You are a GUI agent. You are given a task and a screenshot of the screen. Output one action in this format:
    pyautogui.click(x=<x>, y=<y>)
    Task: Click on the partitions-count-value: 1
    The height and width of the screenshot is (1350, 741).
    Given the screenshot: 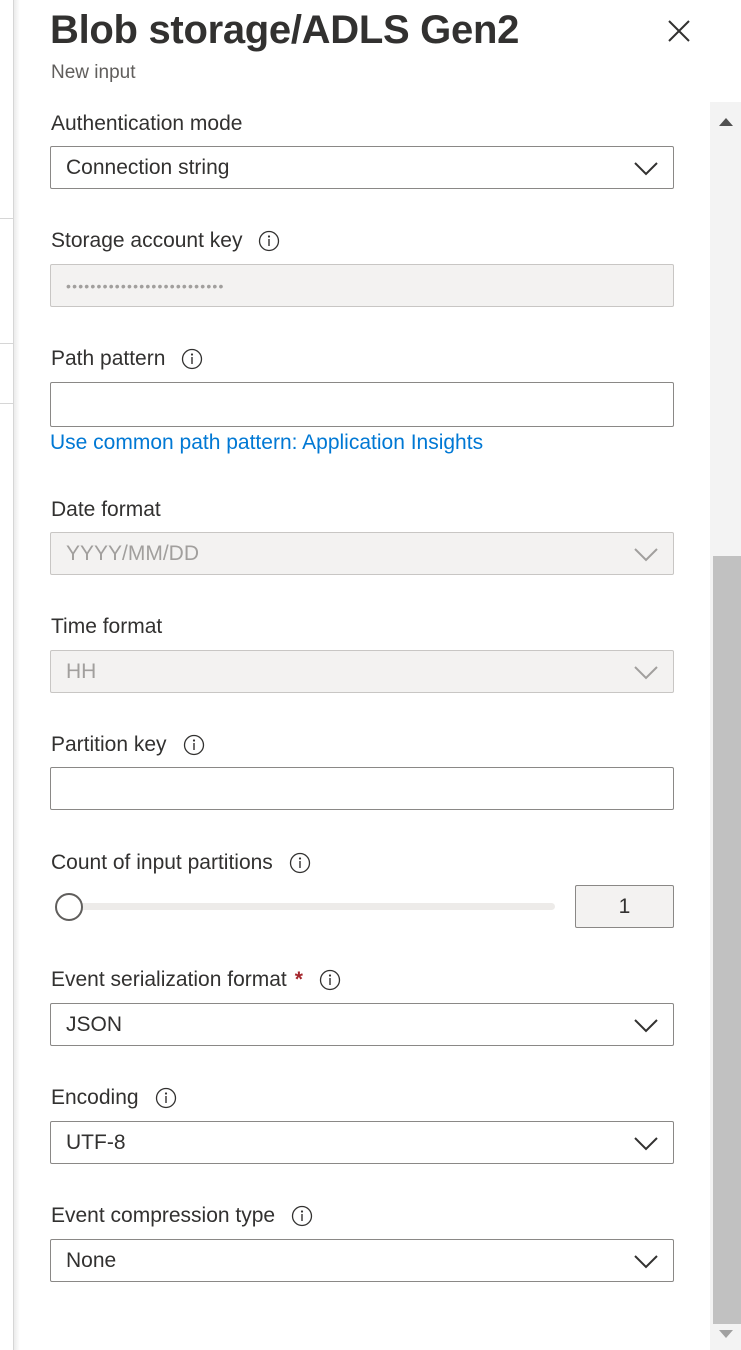 What is the action you would take?
    pyautogui.click(x=624, y=906)
    